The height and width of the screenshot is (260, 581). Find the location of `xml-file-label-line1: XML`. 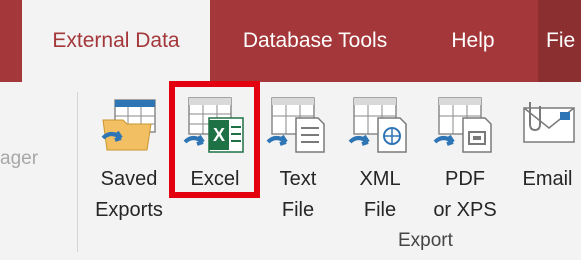

xml-file-label-line1: XML is located at coordinates (380, 179).